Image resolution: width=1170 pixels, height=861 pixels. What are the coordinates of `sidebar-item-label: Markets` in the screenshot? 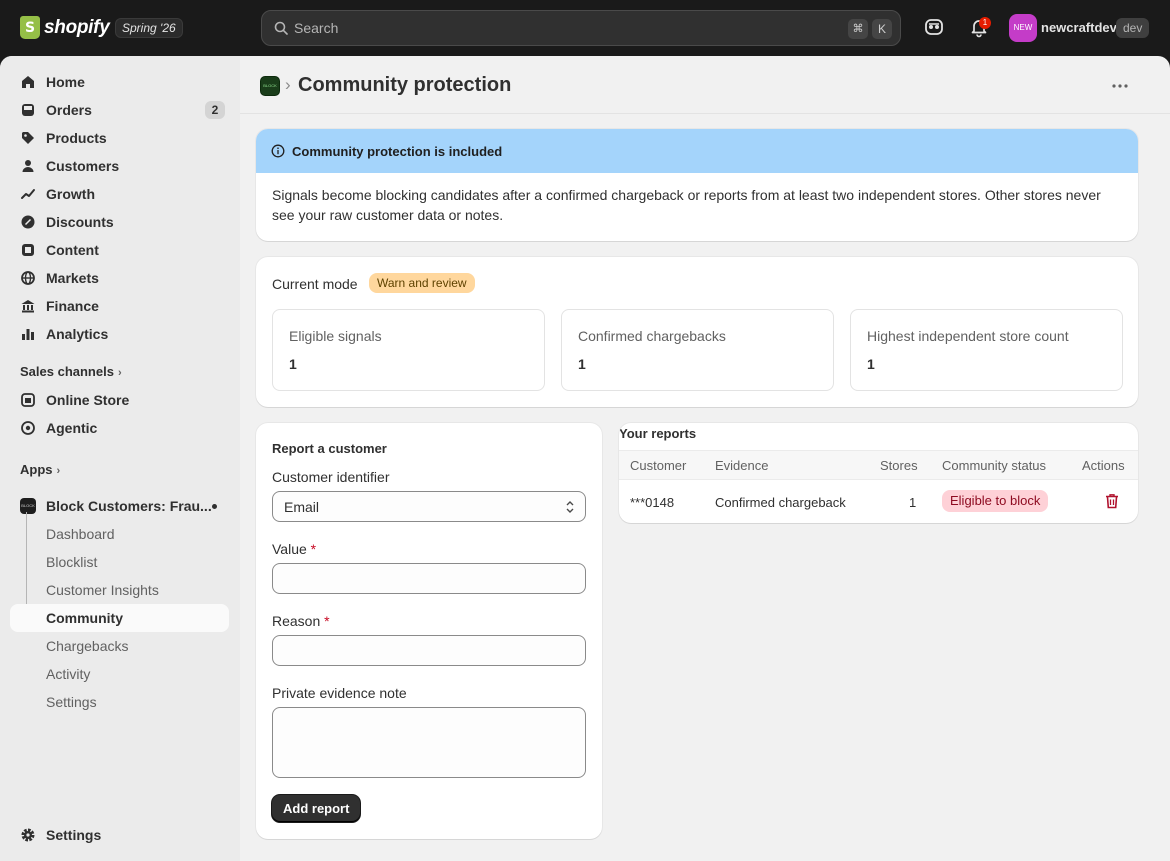 It's located at (72, 278).